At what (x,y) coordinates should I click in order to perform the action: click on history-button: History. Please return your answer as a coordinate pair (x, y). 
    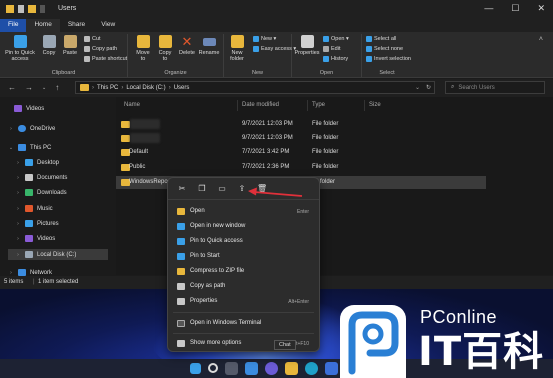
    Looking at the image, I should click on (335, 59).